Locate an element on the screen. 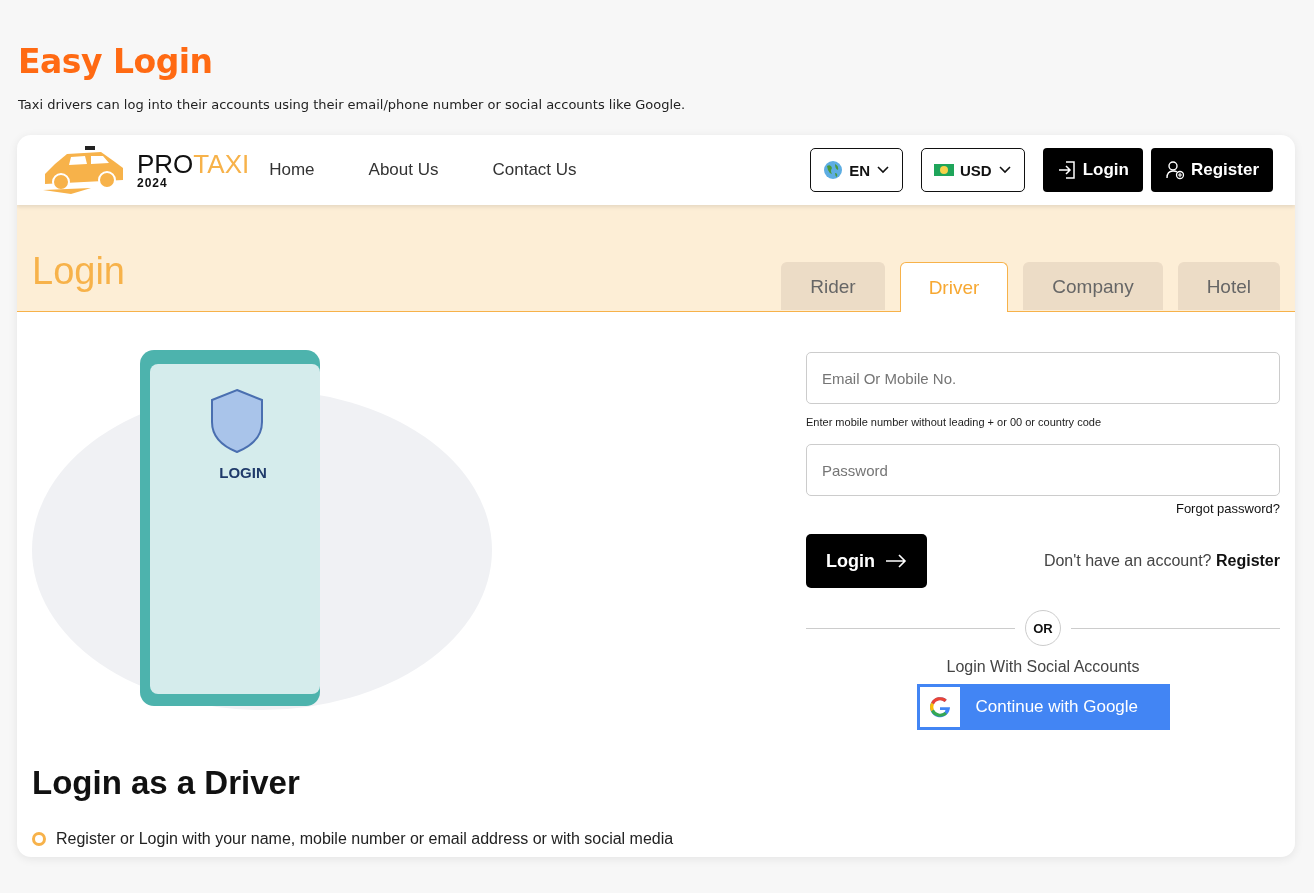  password-field: Password is located at coordinates (1043, 470).